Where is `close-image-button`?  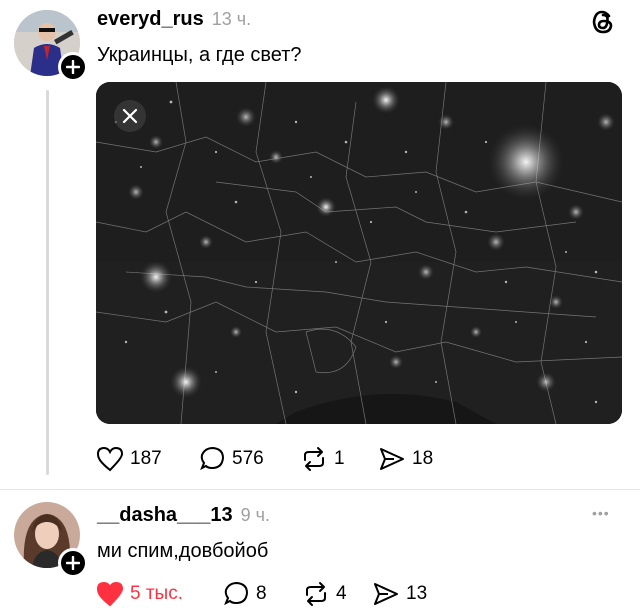 close-image-button is located at coordinates (130, 116).